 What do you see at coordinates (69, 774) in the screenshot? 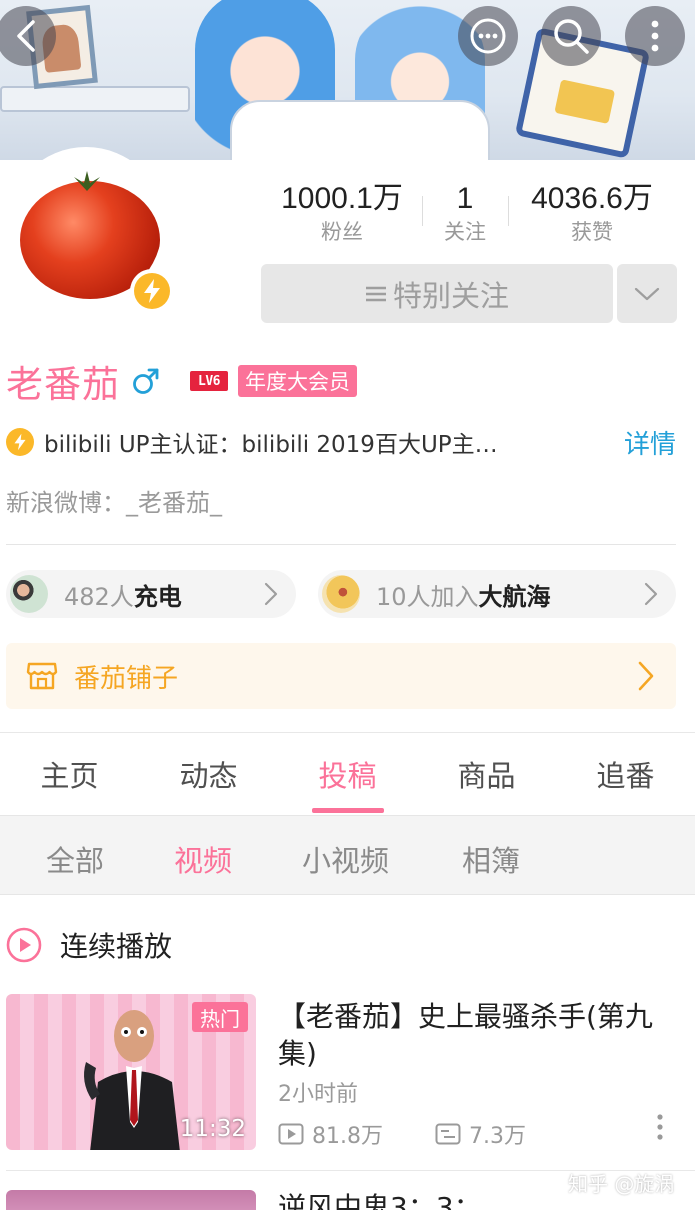
I see `tab-home: 主页` at bounding box center [69, 774].